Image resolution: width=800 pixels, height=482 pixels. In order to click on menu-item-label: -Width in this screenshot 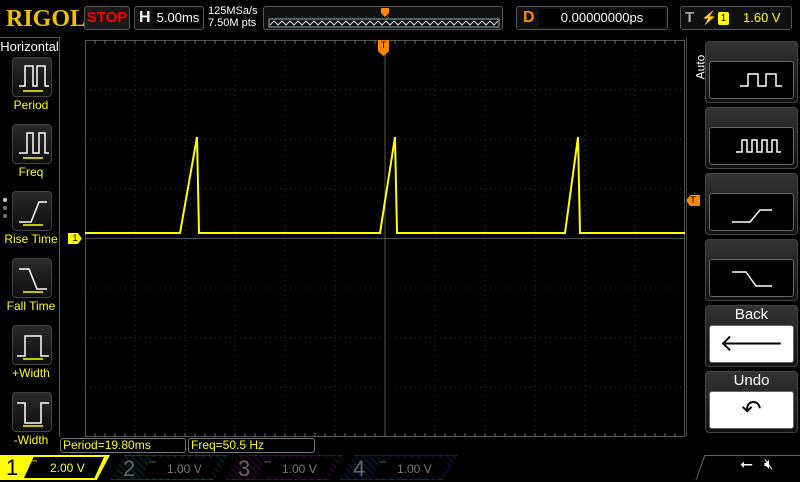, I will do `click(31, 440)`.